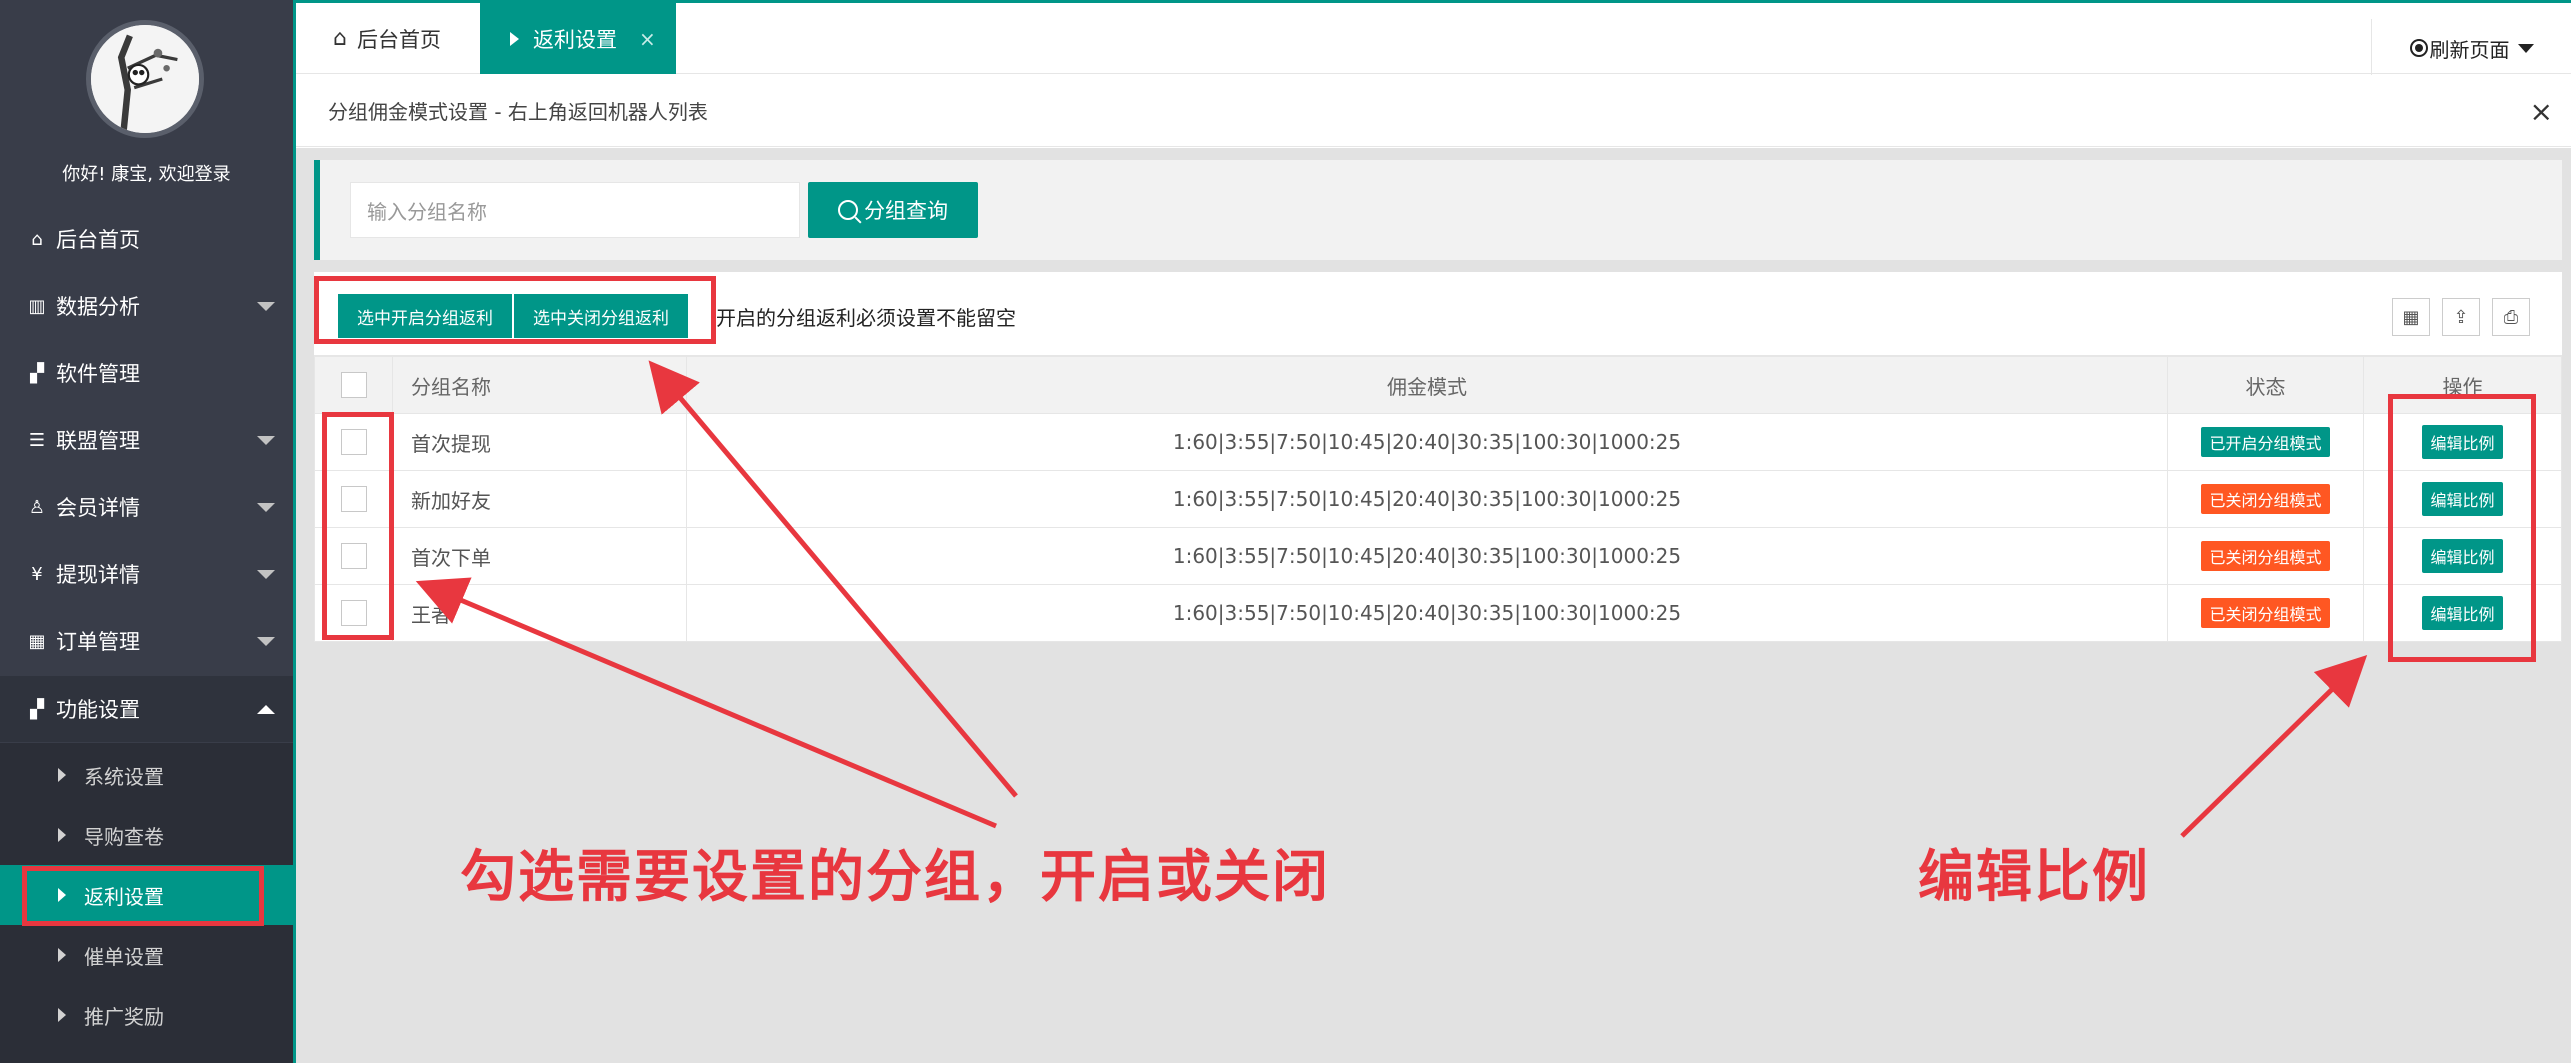 The image size is (2571, 1063). Describe the element at coordinates (146, 507) in the screenshot. I see `sidebar-item-members: ♙ 会员详情` at that location.